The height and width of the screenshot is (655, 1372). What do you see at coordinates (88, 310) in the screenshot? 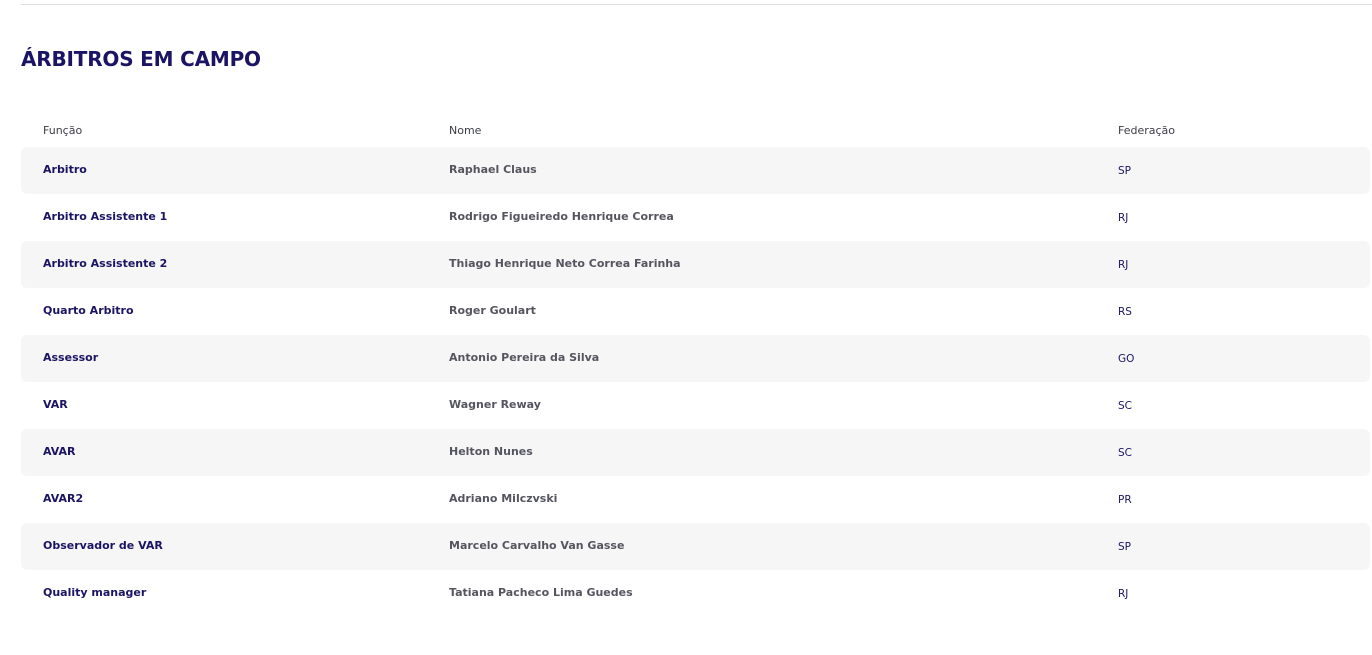
I see `row-funcao: Quarto Arbitro` at bounding box center [88, 310].